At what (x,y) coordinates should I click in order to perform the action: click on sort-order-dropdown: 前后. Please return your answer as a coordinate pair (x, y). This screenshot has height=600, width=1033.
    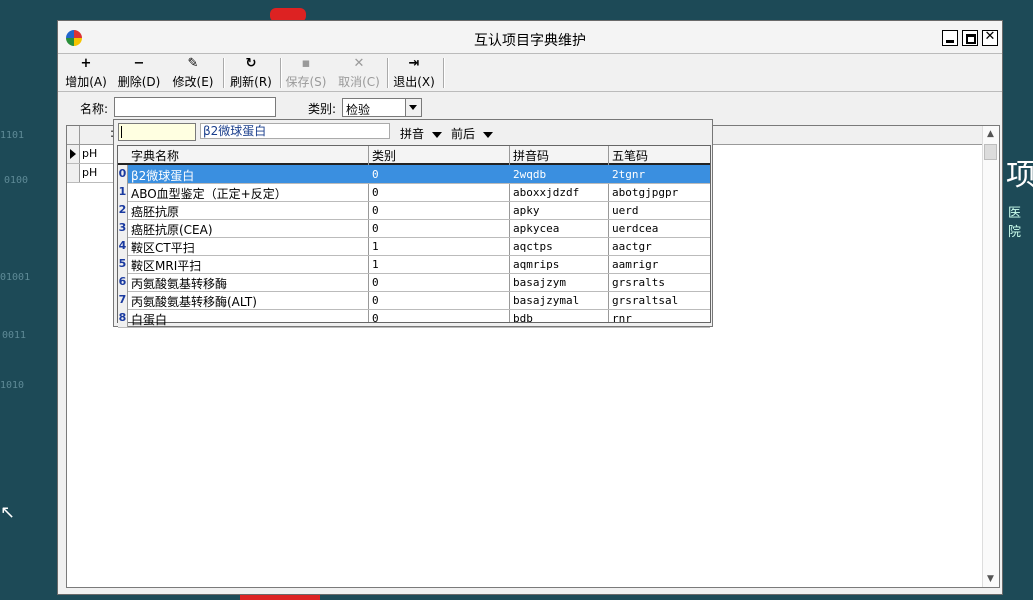
    Looking at the image, I should click on (472, 133).